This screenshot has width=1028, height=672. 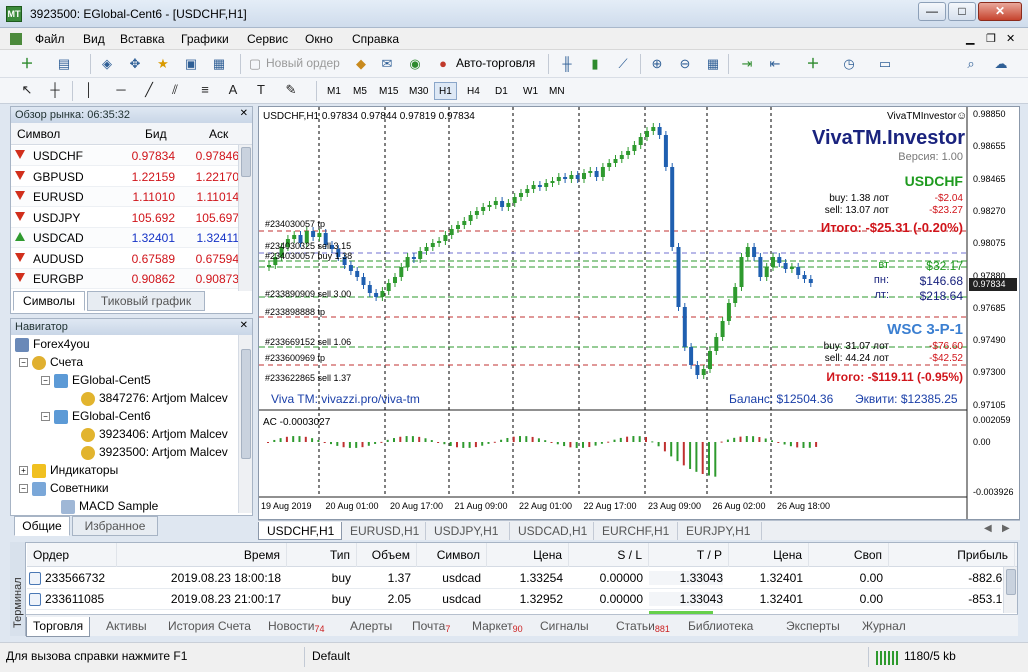 What do you see at coordinates (962, 11) in the screenshot?
I see `maximize-button: □` at bounding box center [962, 11].